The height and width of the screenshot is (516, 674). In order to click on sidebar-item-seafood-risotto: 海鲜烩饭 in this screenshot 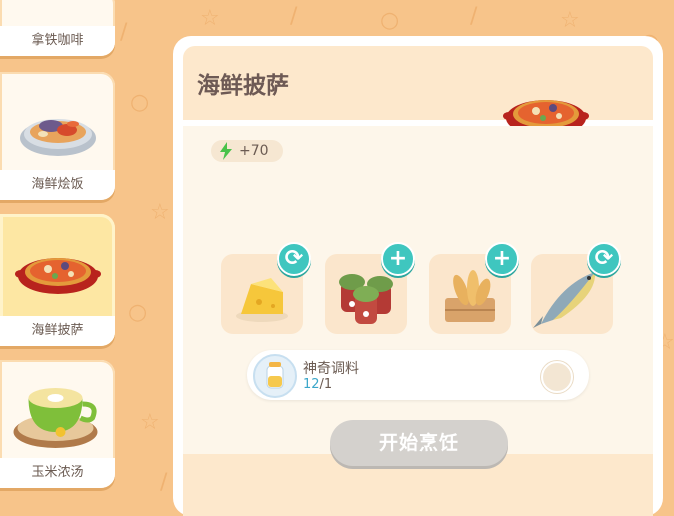, I will do `click(57, 136)`.